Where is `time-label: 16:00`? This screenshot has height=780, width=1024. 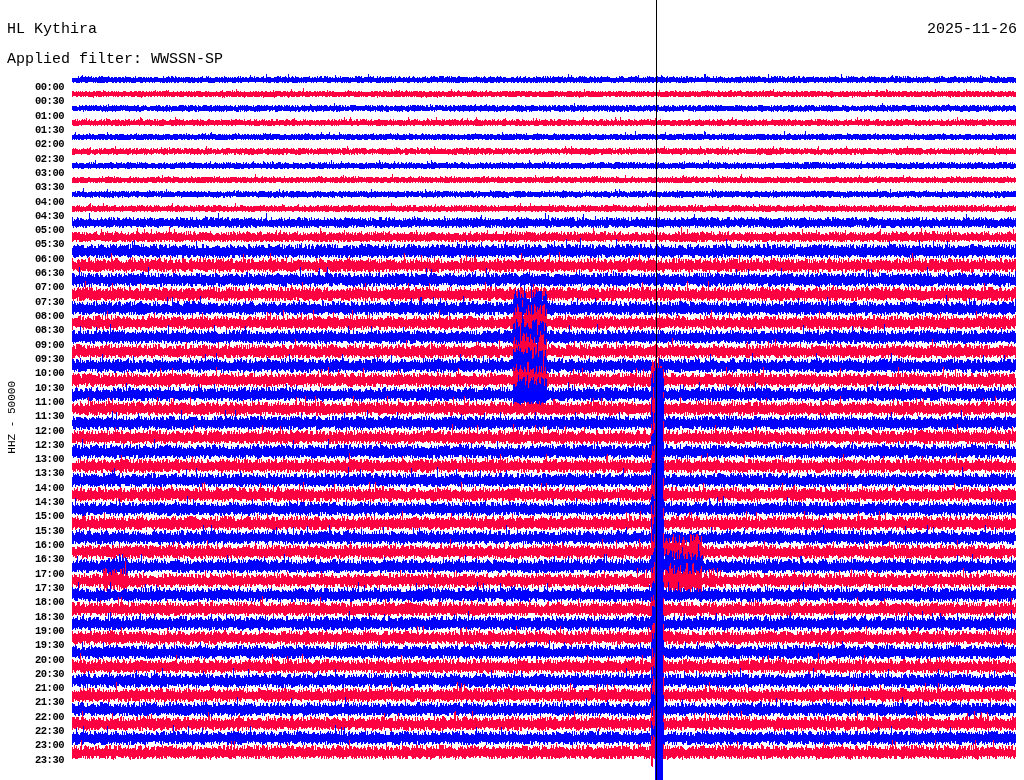
time-label: 16:00 is located at coordinates (49, 545).